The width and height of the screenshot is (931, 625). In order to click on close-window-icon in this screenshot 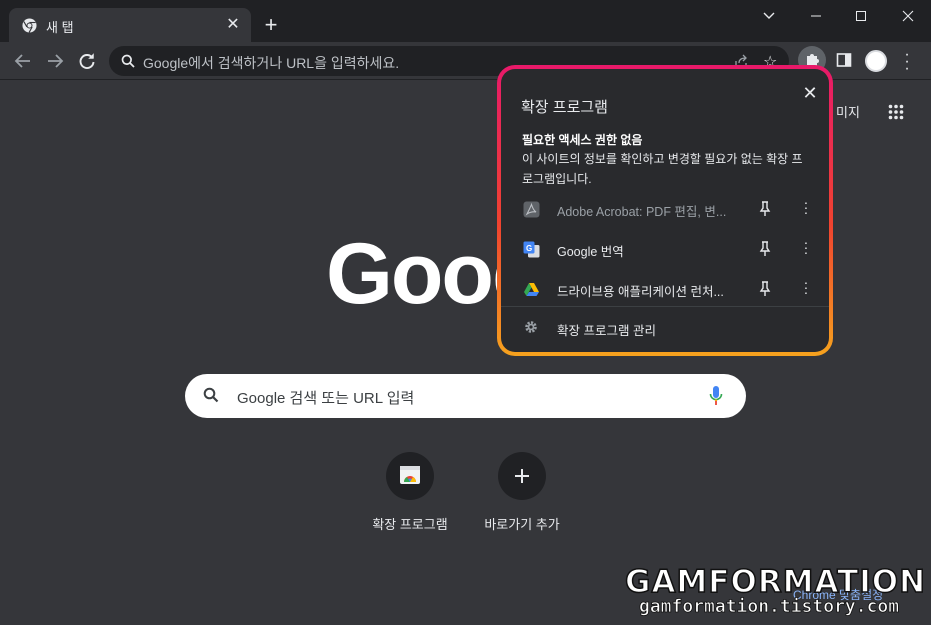, I will do `click(908, 16)`.